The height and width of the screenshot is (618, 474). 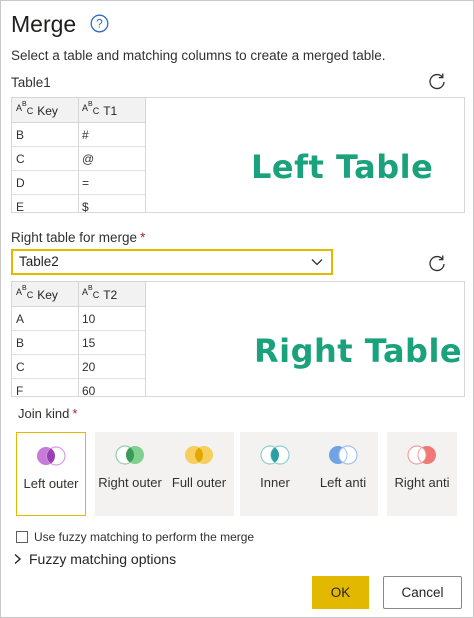 What do you see at coordinates (78, 237) in the screenshot?
I see `right-table-label: Right table for merge *` at bounding box center [78, 237].